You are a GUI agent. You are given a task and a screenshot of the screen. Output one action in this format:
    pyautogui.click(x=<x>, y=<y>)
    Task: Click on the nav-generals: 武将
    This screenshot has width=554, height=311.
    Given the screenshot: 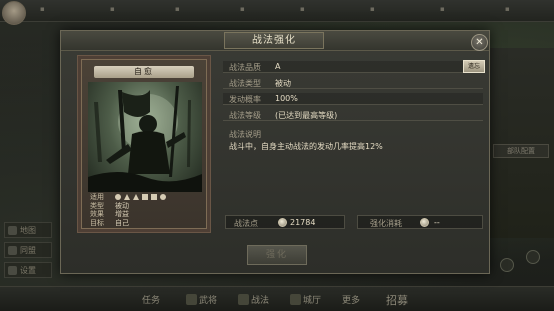 What is the action you would take?
    pyautogui.click(x=201, y=299)
    